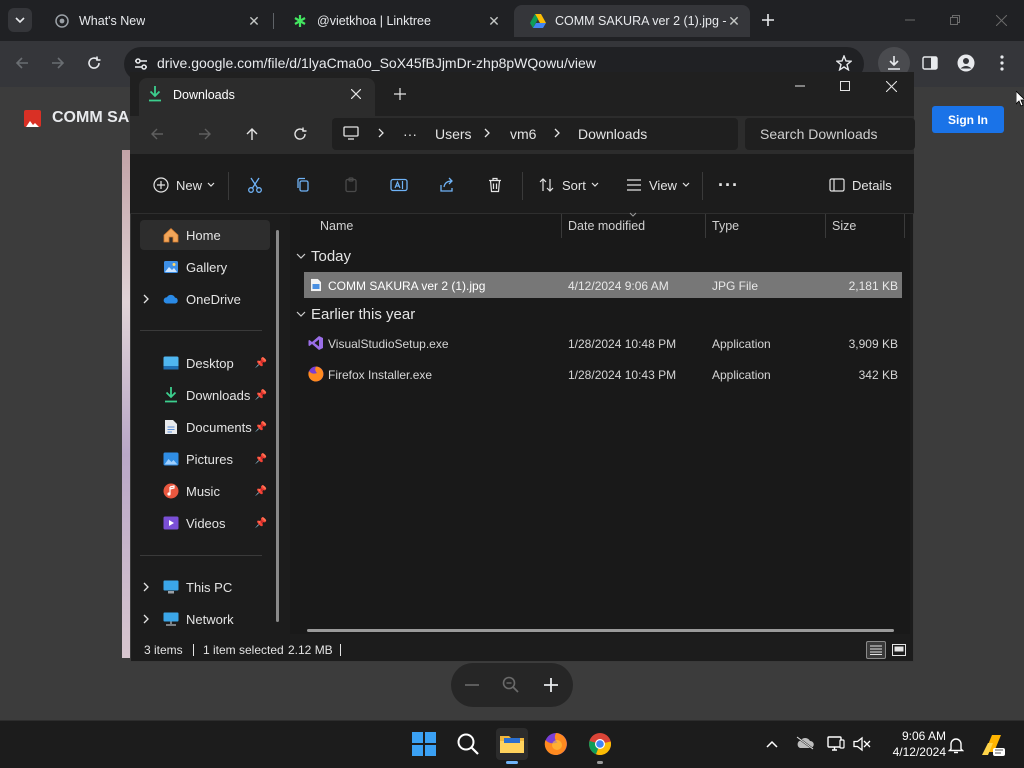  Describe the element at coordinates (567, 185) in the screenshot. I see `sort-button: Sort` at that location.